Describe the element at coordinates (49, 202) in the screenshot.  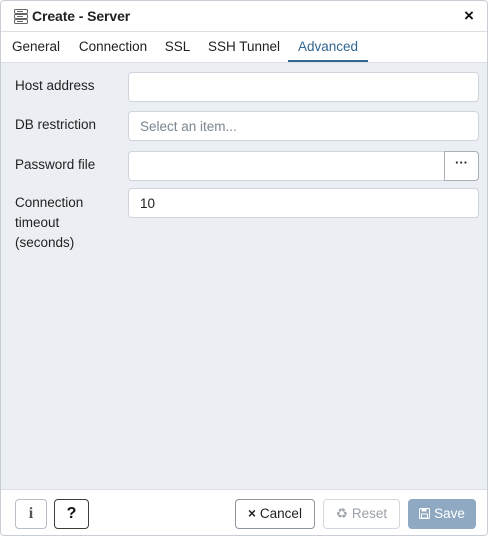
I see `connection-timeout-label-line1: Connection` at that location.